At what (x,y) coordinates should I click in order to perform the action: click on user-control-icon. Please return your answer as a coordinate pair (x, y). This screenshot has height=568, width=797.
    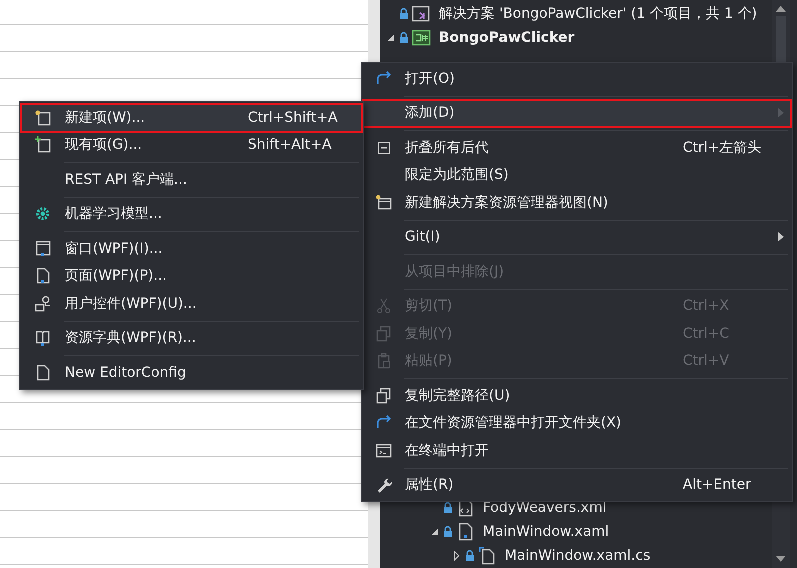
    Looking at the image, I should click on (43, 303).